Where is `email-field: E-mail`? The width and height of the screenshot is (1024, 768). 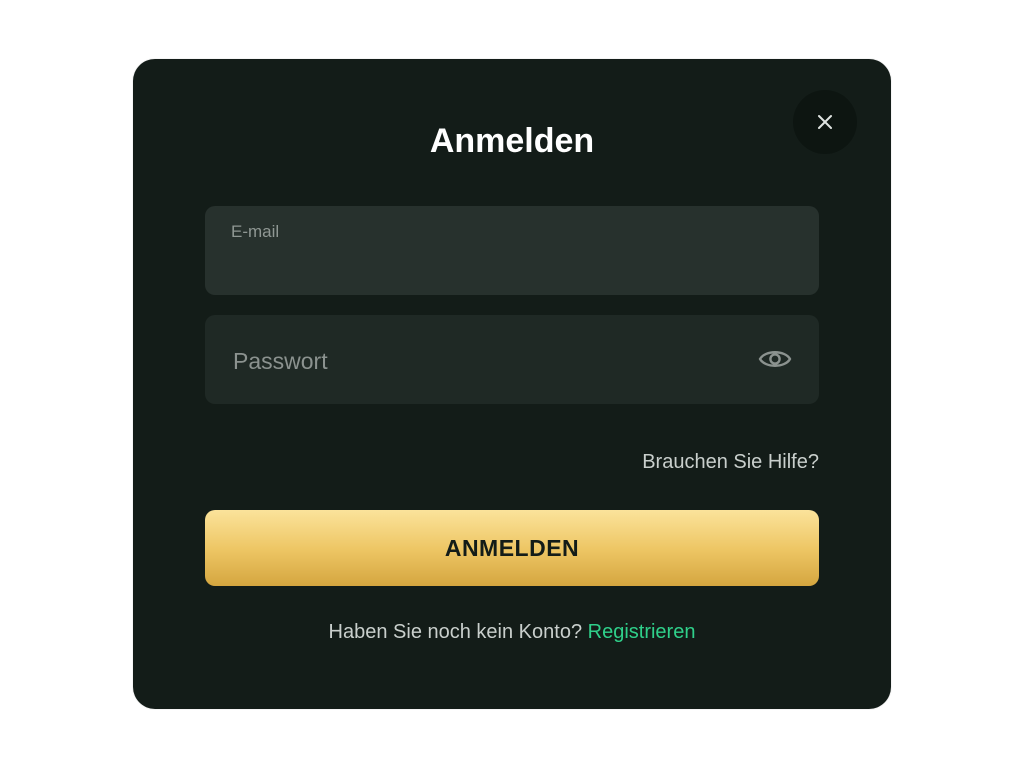
email-field: E-mail is located at coordinates (512, 250).